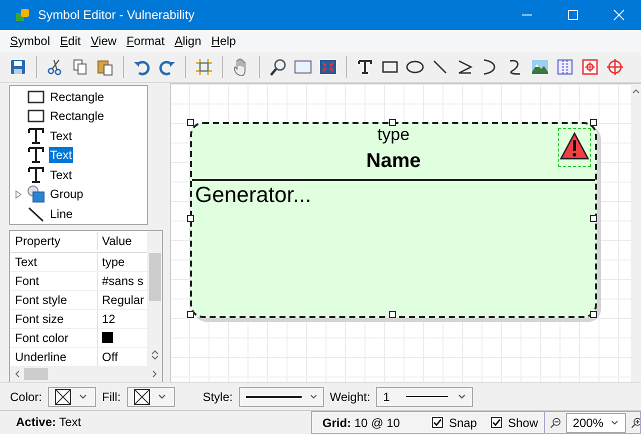 This screenshot has width=641, height=434. I want to click on undo-icon, so click(142, 67).